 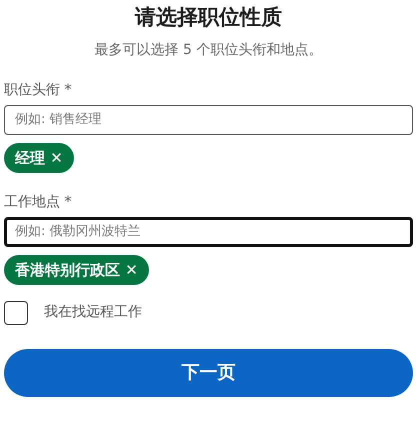 I want to click on field-label: 工作地点 *, so click(x=38, y=202).